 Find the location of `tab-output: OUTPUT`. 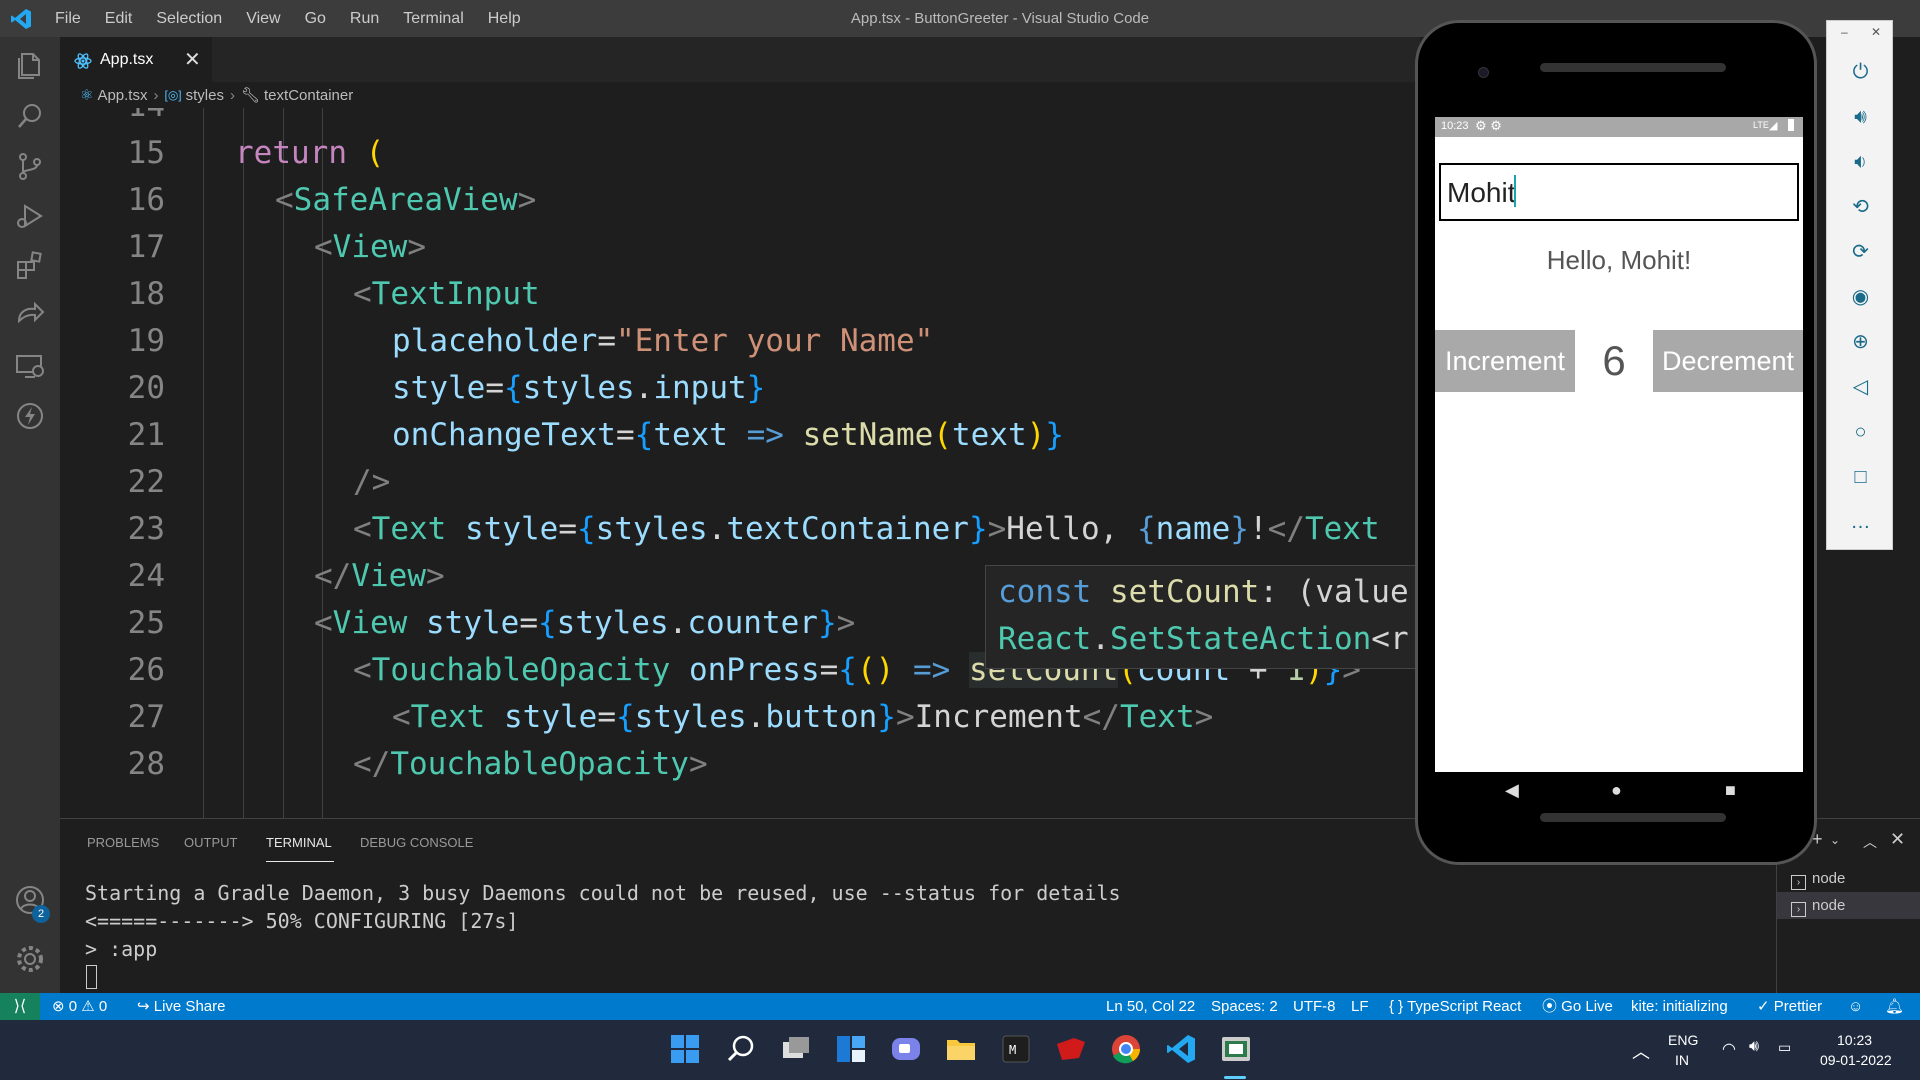

tab-output: OUTPUT is located at coordinates (210, 842).